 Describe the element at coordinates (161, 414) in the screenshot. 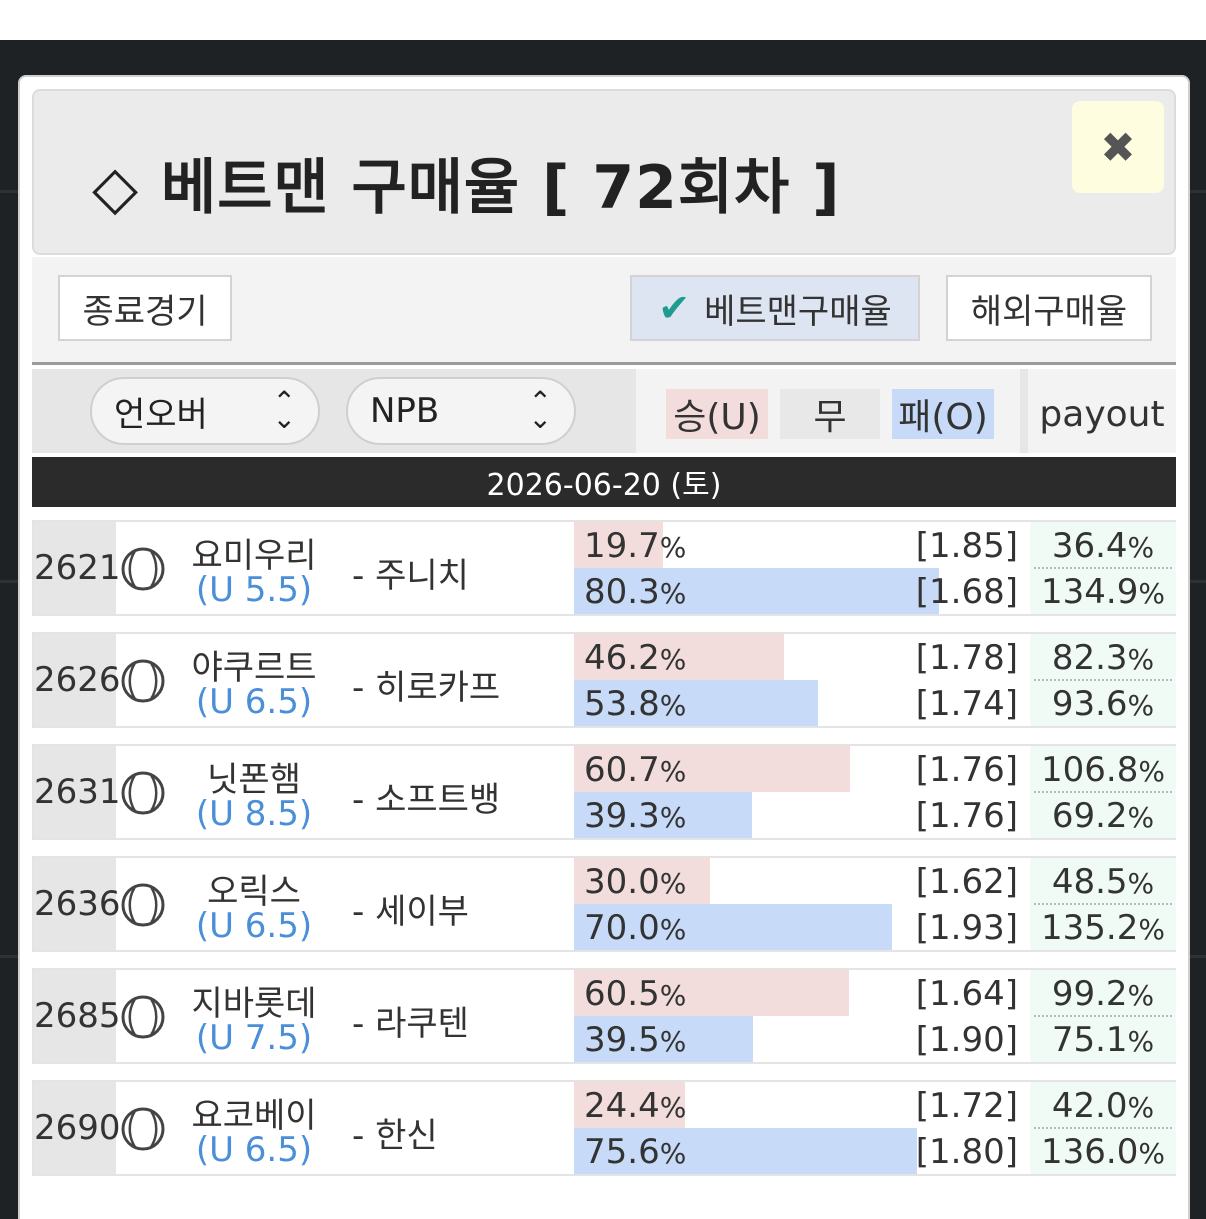

I see `bet-type-value: 언오버` at that location.